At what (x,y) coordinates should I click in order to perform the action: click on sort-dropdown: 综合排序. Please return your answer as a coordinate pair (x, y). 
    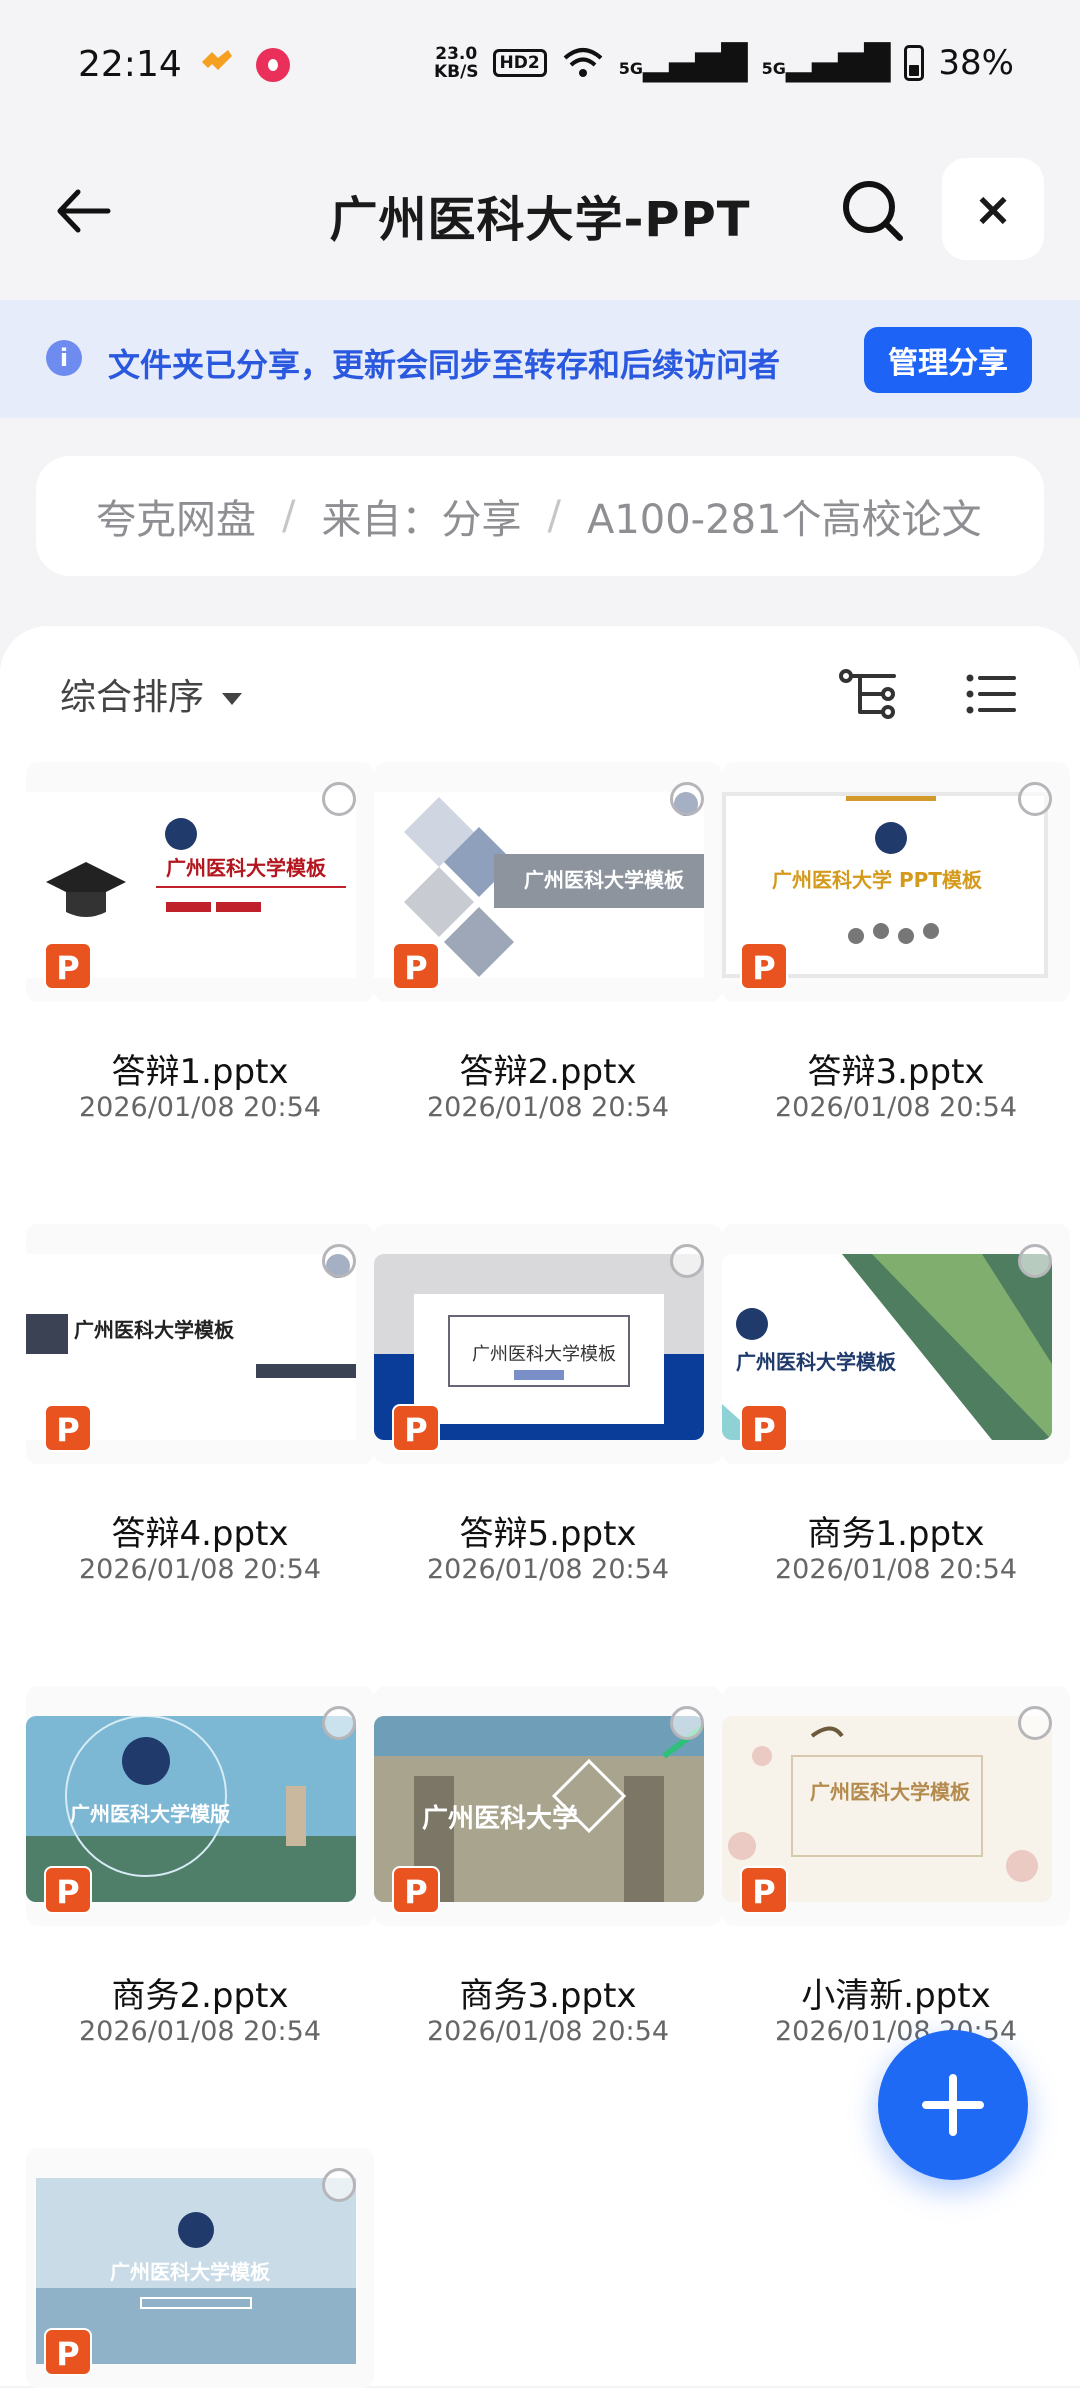
    Looking at the image, I should click on (151, 694).